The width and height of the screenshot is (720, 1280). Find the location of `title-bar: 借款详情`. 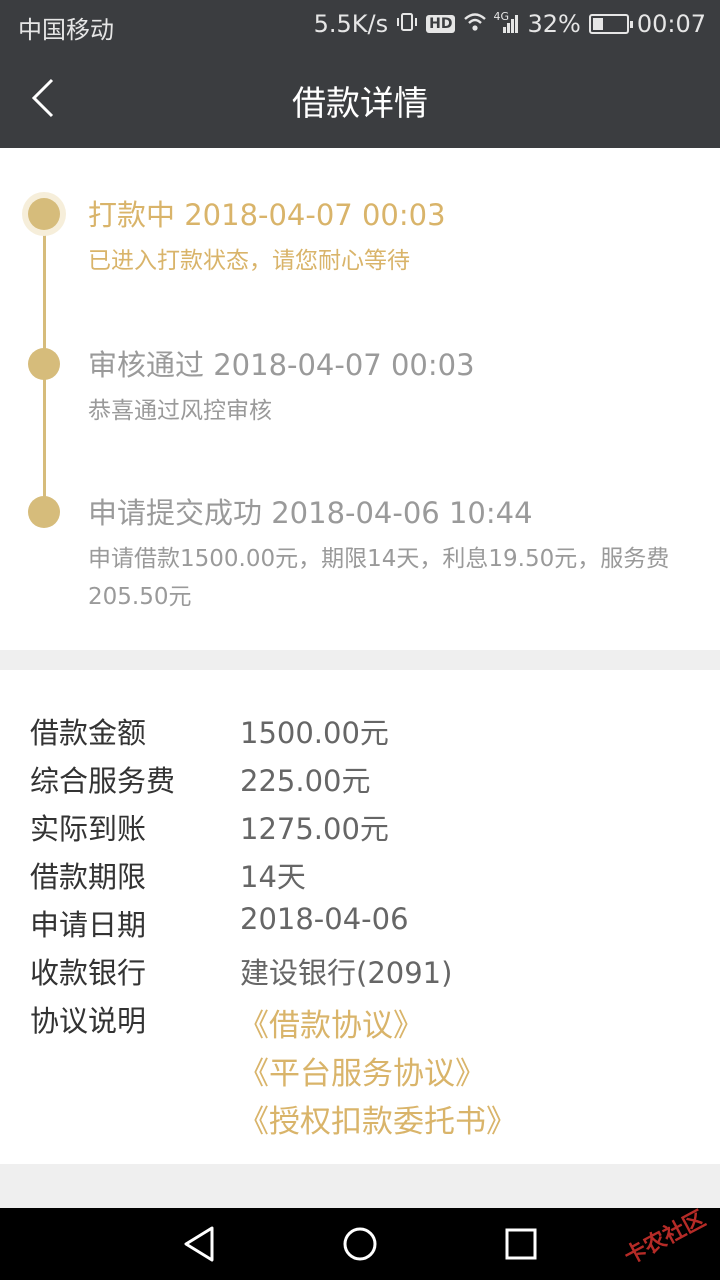

title-bar: 借款详情 is located at coordinates (360, 98).